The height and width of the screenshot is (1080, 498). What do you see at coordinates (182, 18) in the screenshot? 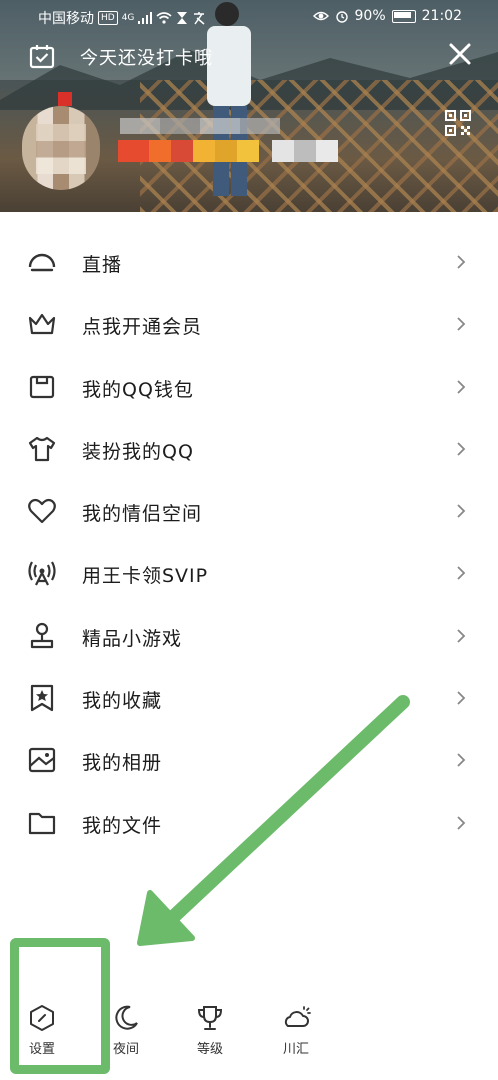
I see `hourglass-icon` at bounding box center [182, 18].